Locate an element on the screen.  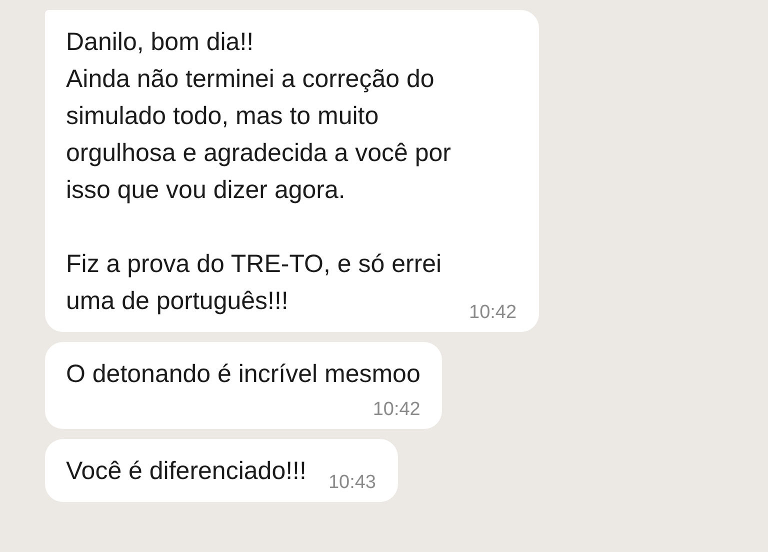
message-text: O detonando é incrível mesmoo is located at coordinates (243, 374).